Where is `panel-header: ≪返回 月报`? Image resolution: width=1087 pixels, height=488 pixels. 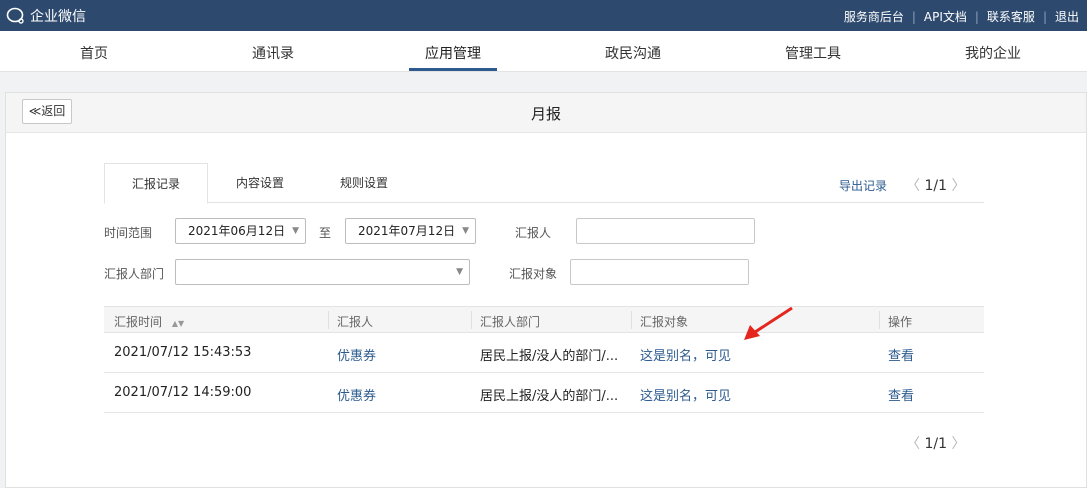 panel-header: ≪返回 月报 is located at coordinates (546, 113).